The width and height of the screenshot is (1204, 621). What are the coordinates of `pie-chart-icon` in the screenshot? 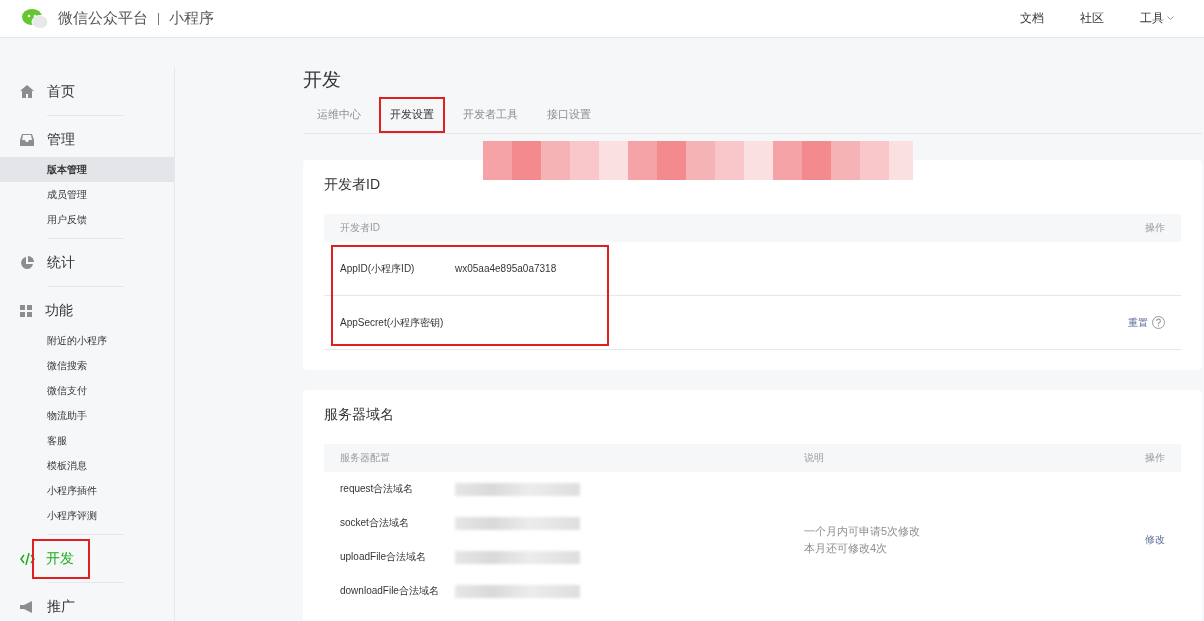 It's located at (27, 262).